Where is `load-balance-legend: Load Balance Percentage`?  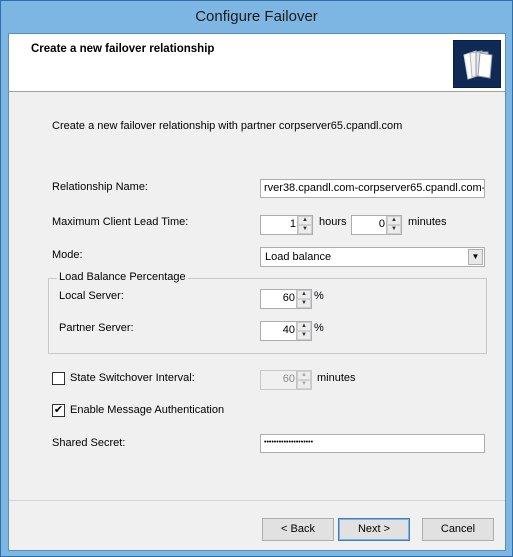
load-balance-legend: Load Balance Percentage is located at coordinates (122, 277).